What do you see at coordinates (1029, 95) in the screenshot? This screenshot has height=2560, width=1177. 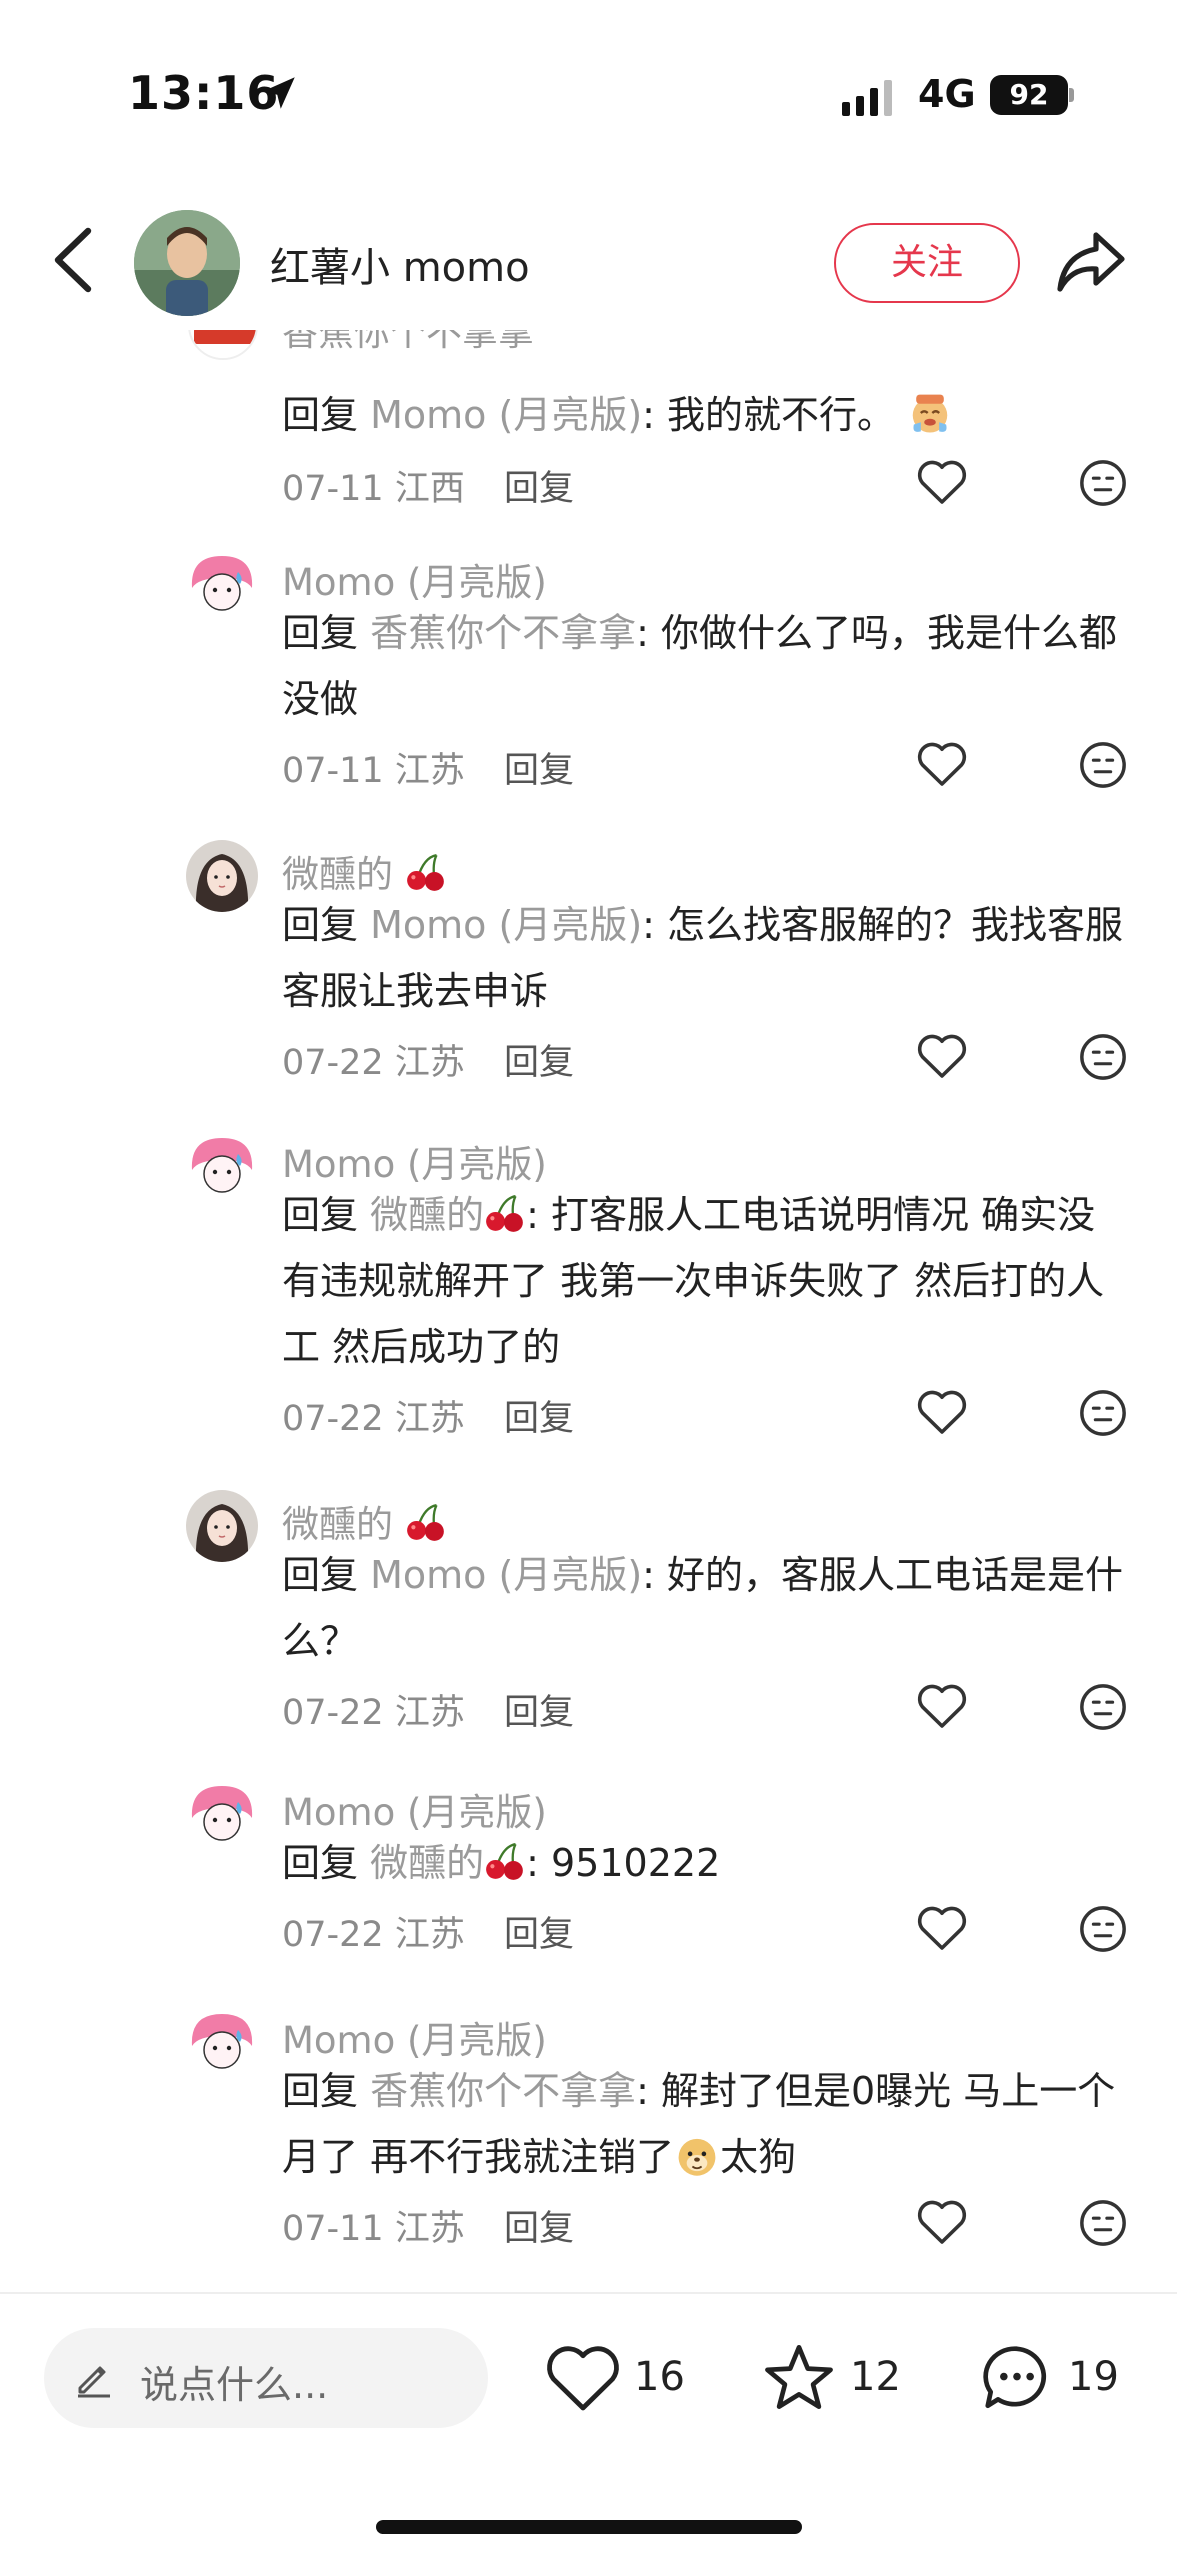 I see `battery-level: 92` at bounding box center [1029, 95].